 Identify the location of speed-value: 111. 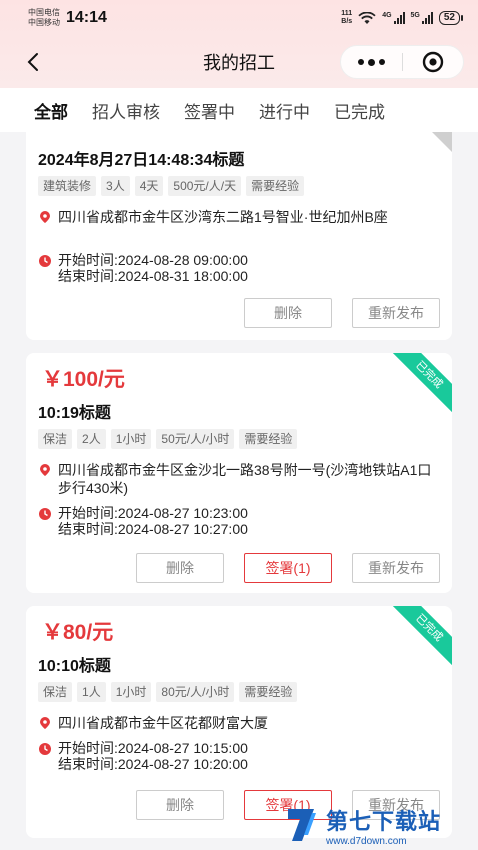
(347, 13).